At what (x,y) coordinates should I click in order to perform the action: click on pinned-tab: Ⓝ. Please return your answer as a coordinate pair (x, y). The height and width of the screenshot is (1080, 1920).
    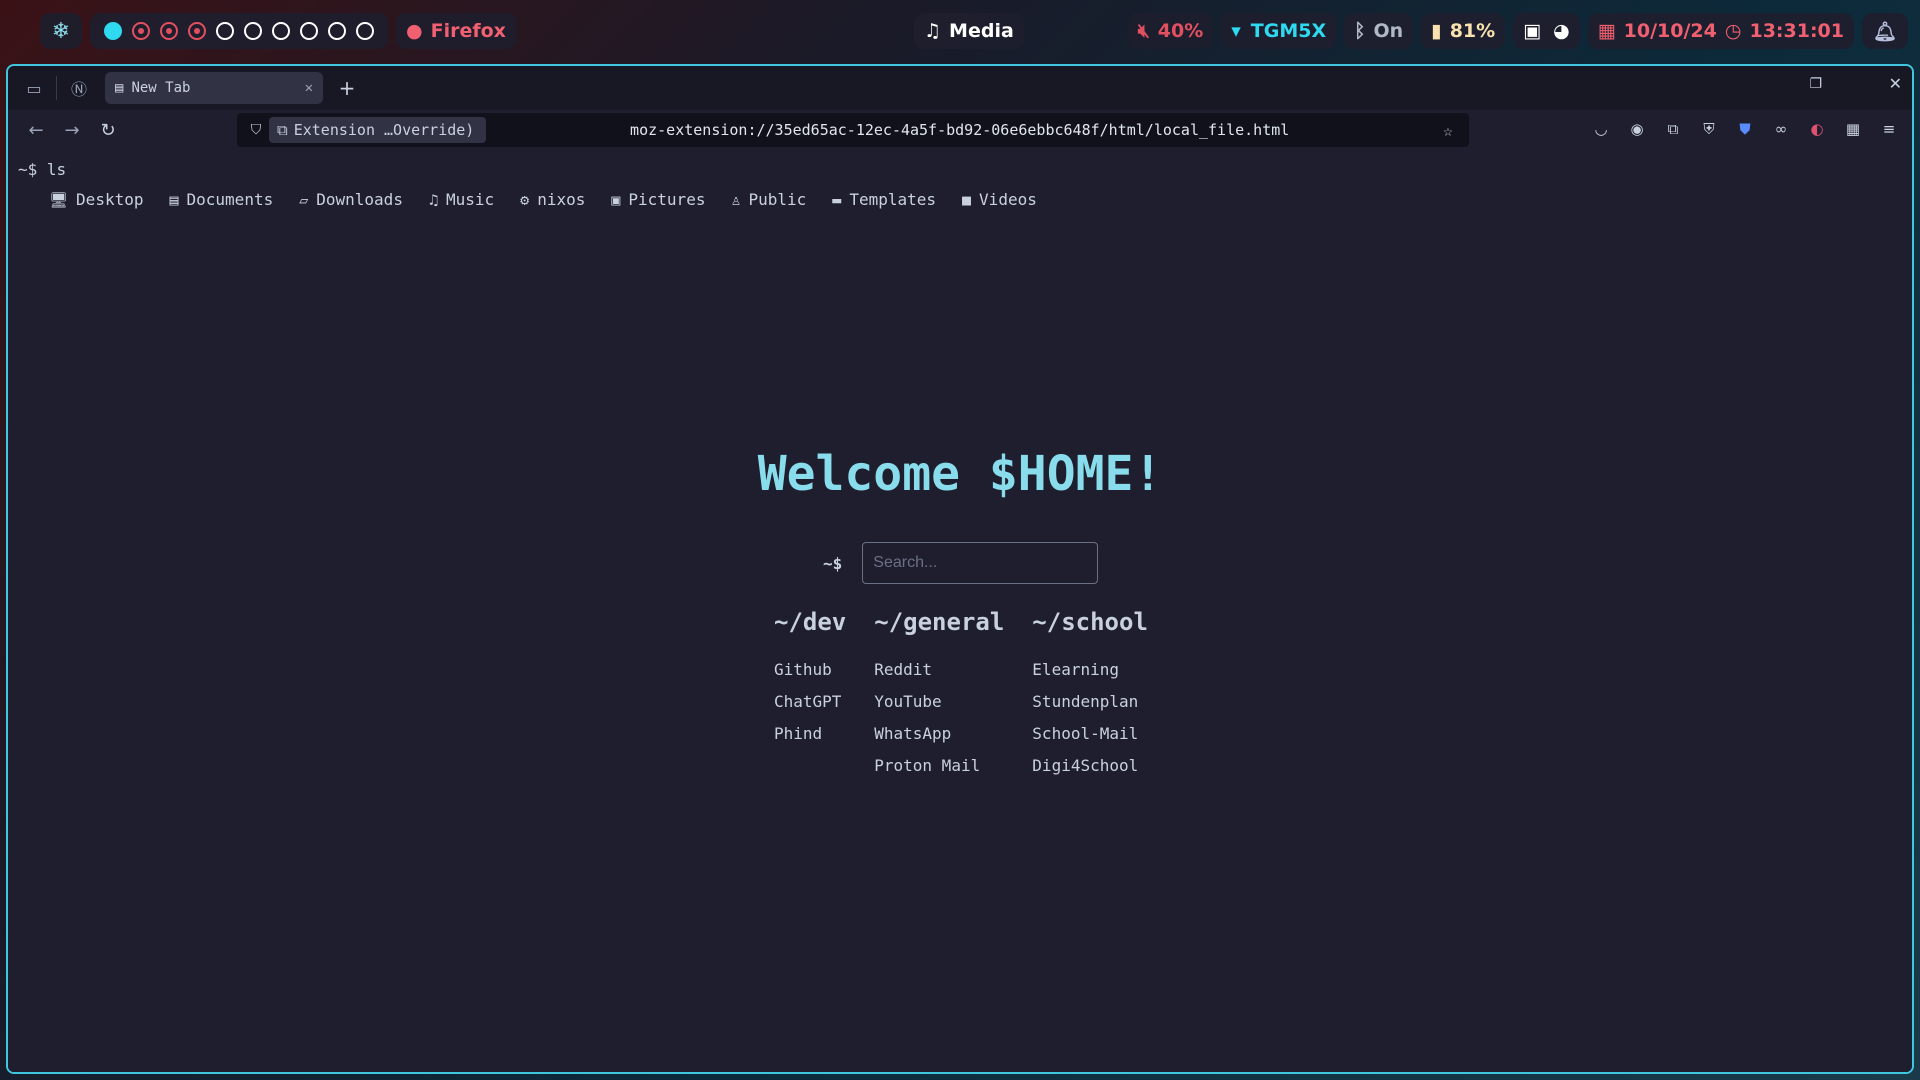
    Looking at the image, I should click on (79, 88).